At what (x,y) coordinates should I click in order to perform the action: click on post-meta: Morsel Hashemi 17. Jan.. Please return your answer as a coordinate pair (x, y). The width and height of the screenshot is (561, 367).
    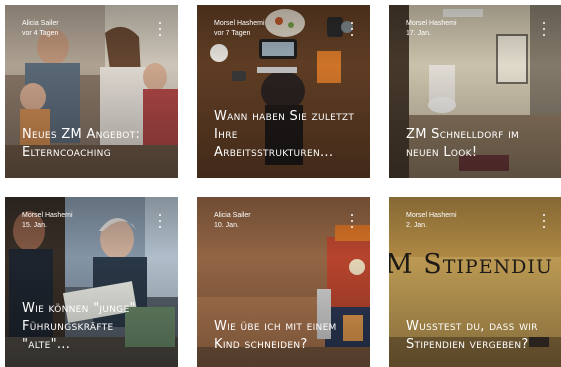
    Looking at the image, I should click on (431, 29).